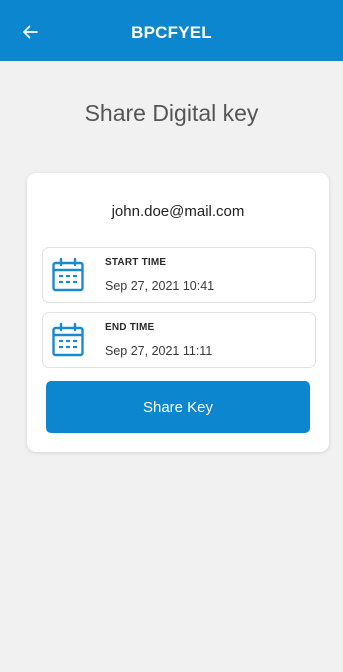 The image size is (343, 672). What do you see at coordinates (130, 327) in the screenshot?
I see `end-time-label: END TIME` at bounding box center [130, 327].